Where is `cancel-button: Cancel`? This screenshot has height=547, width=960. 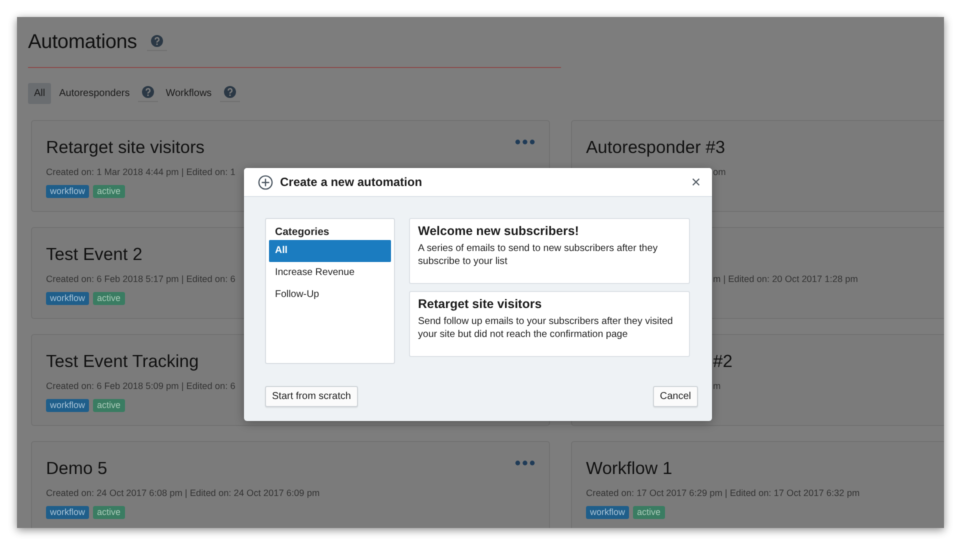
cancel-button: Cancel is located at coordinates (675, 396).